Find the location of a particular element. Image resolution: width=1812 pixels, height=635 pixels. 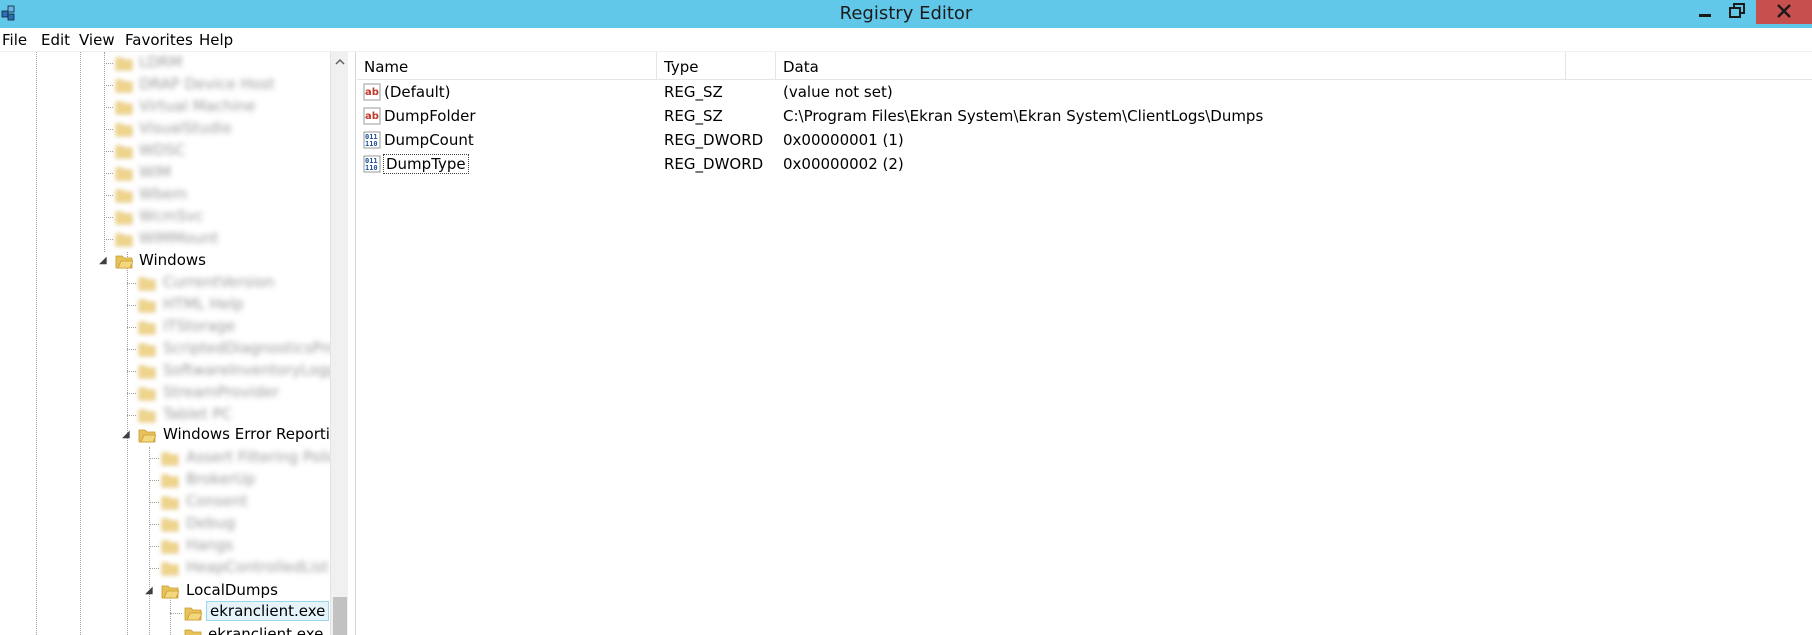

tree-node: BrokerUp is located at coordinates (165, 480).